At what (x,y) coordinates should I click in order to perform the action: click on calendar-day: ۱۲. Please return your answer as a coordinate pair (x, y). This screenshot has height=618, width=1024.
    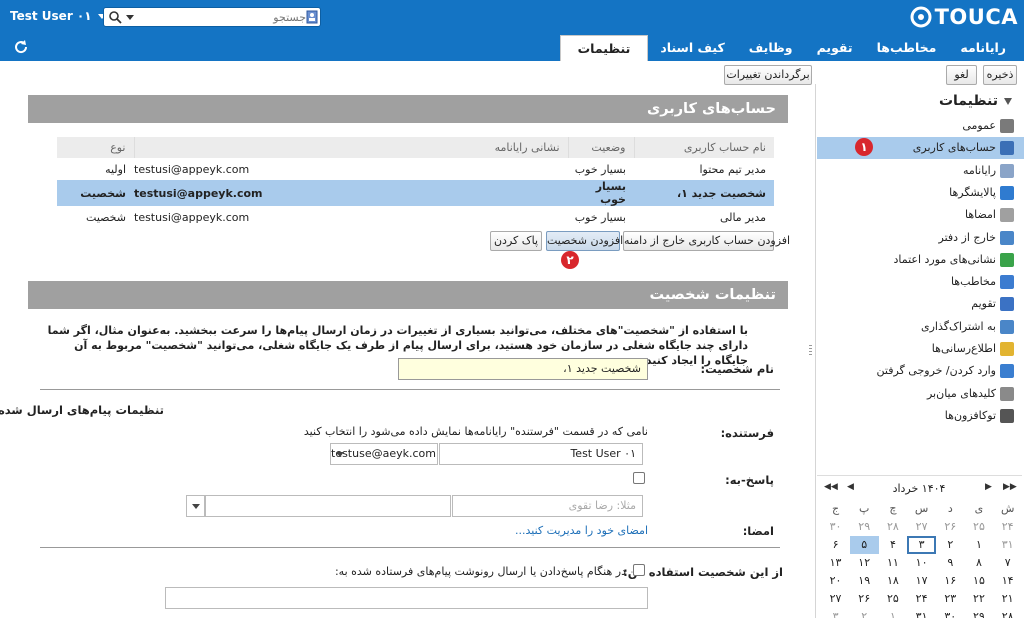
    Looking at the image, I should click on (864, 563).